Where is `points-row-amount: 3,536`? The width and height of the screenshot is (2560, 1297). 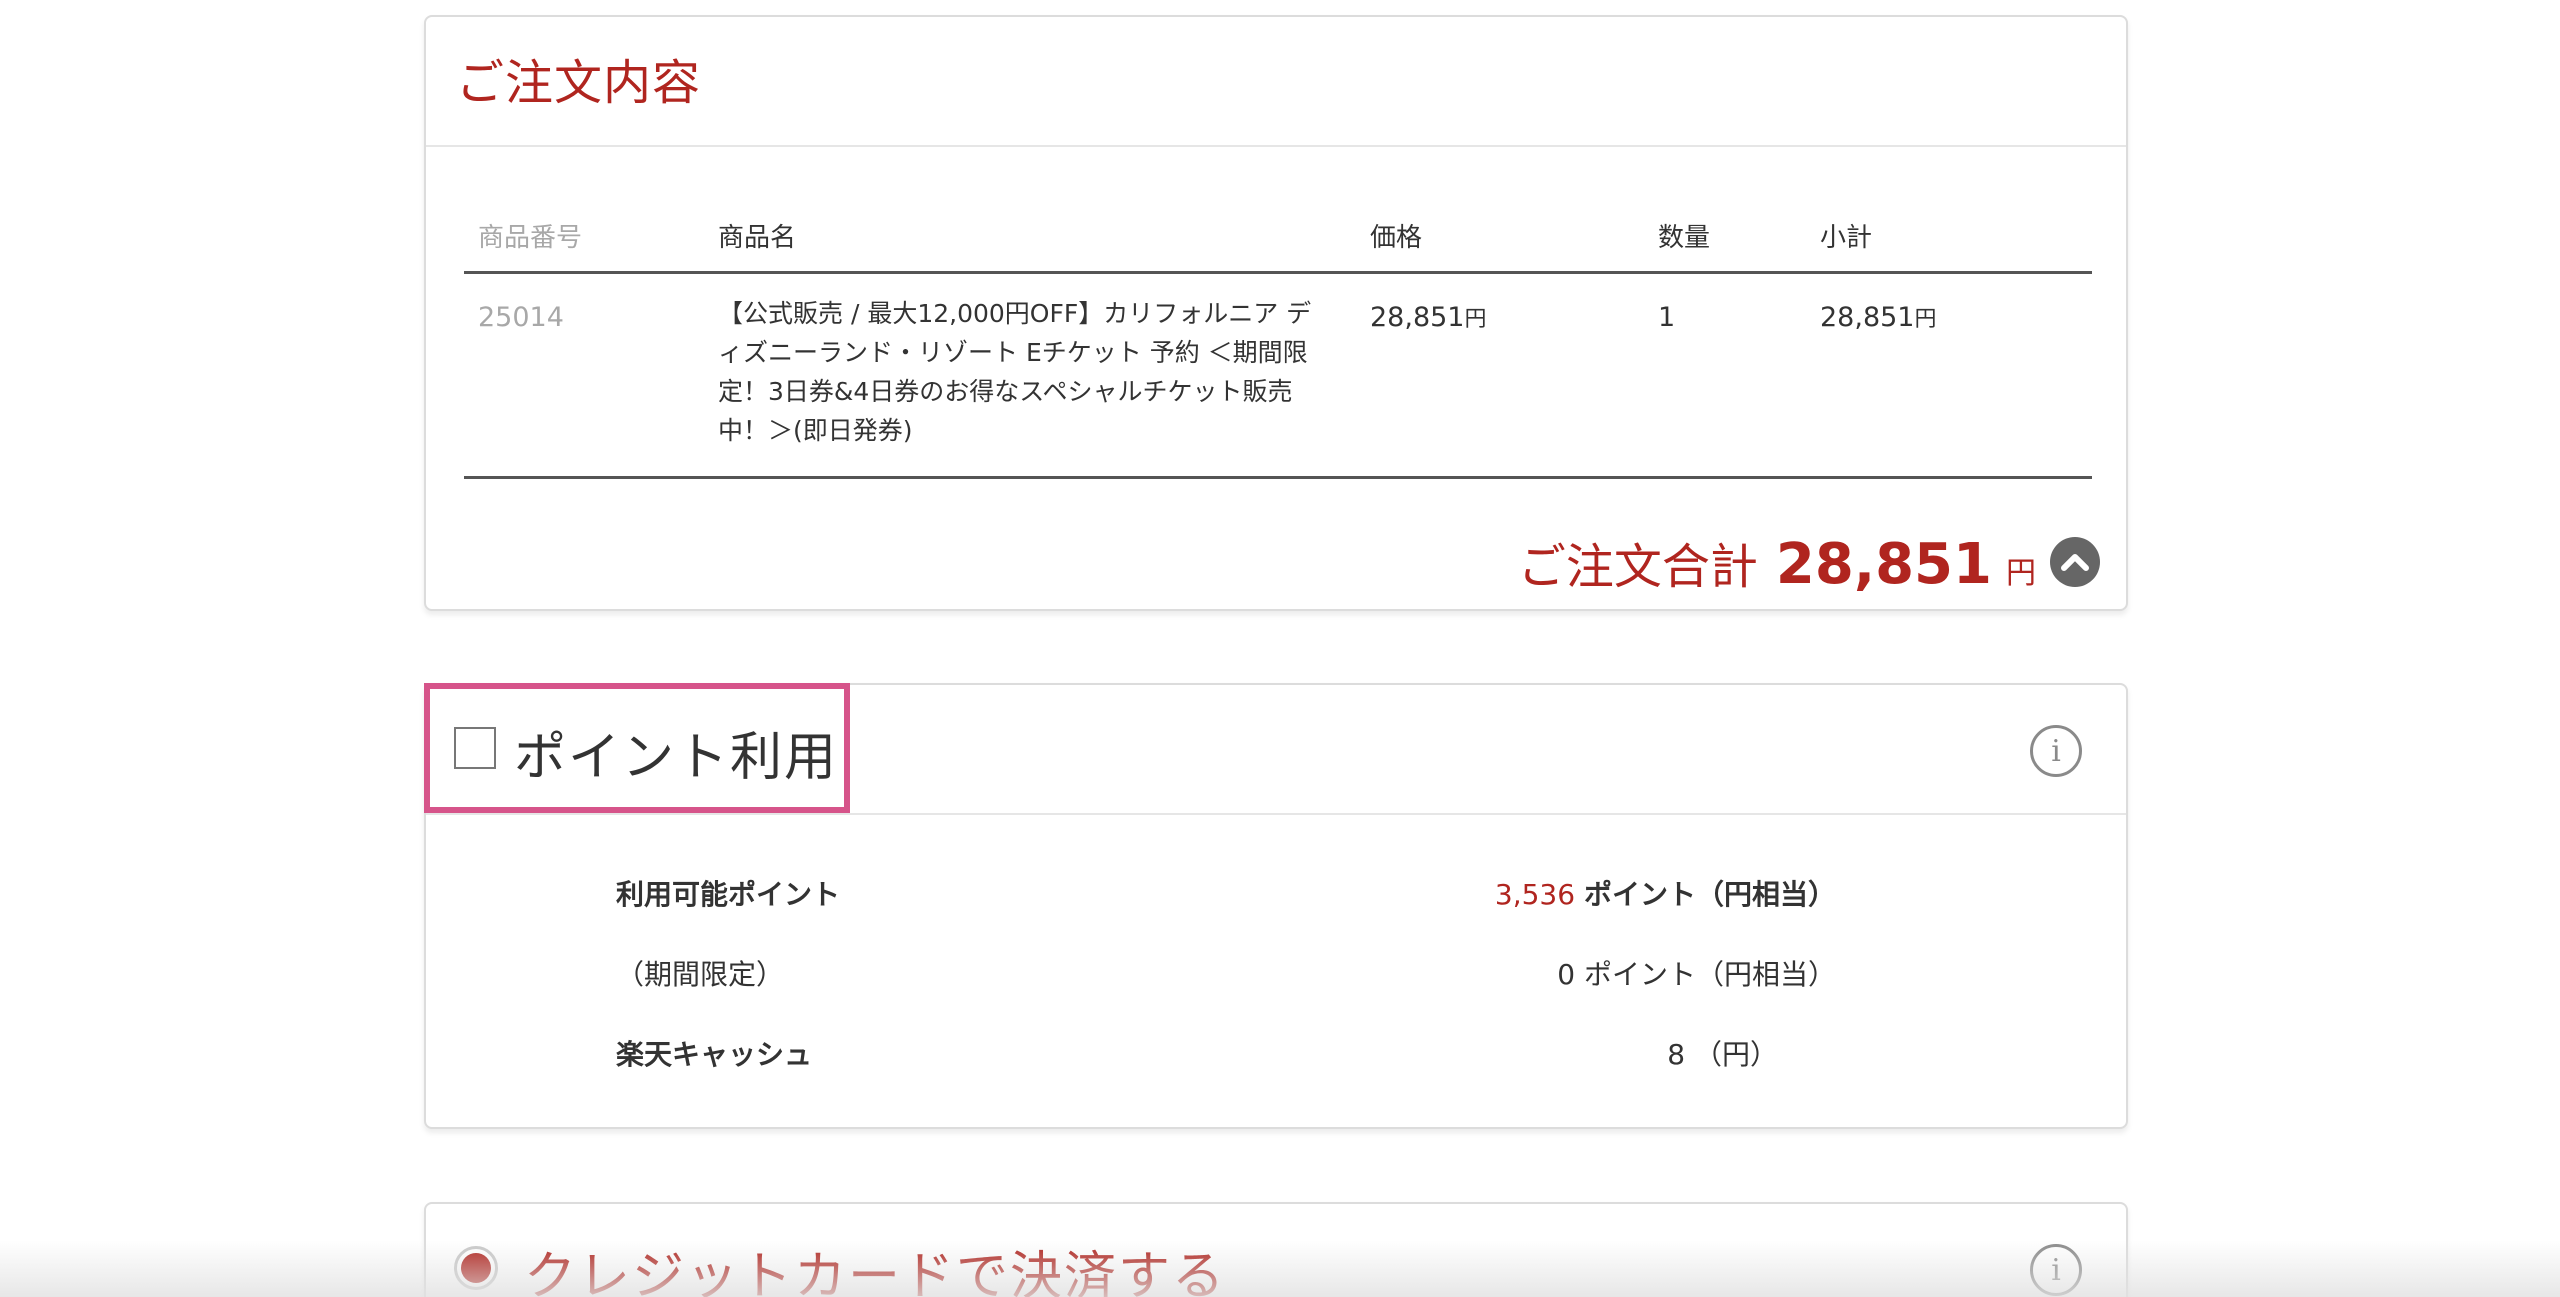
points-row-amount: 3,536 is located at coordinates (1535, 894).